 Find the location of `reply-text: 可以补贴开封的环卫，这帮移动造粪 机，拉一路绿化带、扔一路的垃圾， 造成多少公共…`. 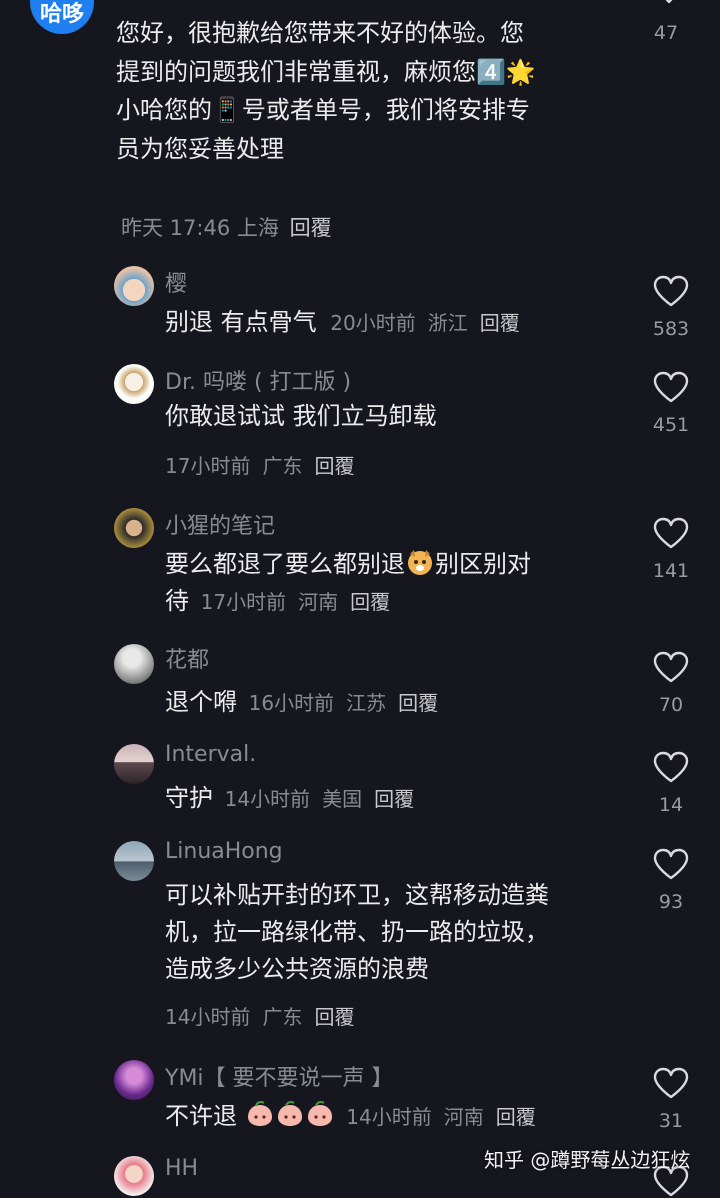

reply-text: 可以补贴开封的环卫，这帮移动造粪 机，拉一路绿化带、扔一路的垃圾， 造成多少公共… is located at coordinates (387, 932).